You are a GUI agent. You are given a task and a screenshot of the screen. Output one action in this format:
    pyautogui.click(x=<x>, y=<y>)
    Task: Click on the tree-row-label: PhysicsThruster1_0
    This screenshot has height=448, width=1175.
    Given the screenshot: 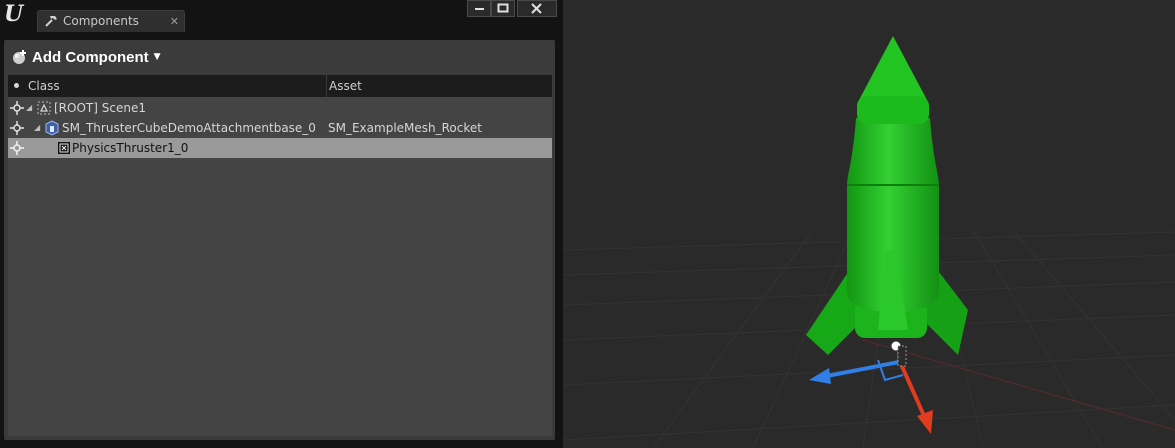 What is the action you would take?
    pyautogui.click(x=130, y=148)
    